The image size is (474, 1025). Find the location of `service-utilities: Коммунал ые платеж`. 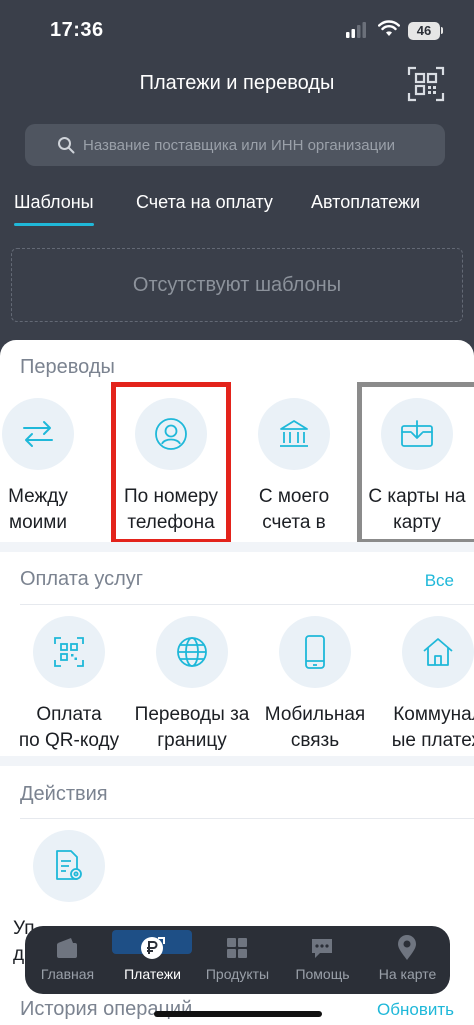

service-utilities: Коммунал ые платеж is located at coordinates (425, 685).